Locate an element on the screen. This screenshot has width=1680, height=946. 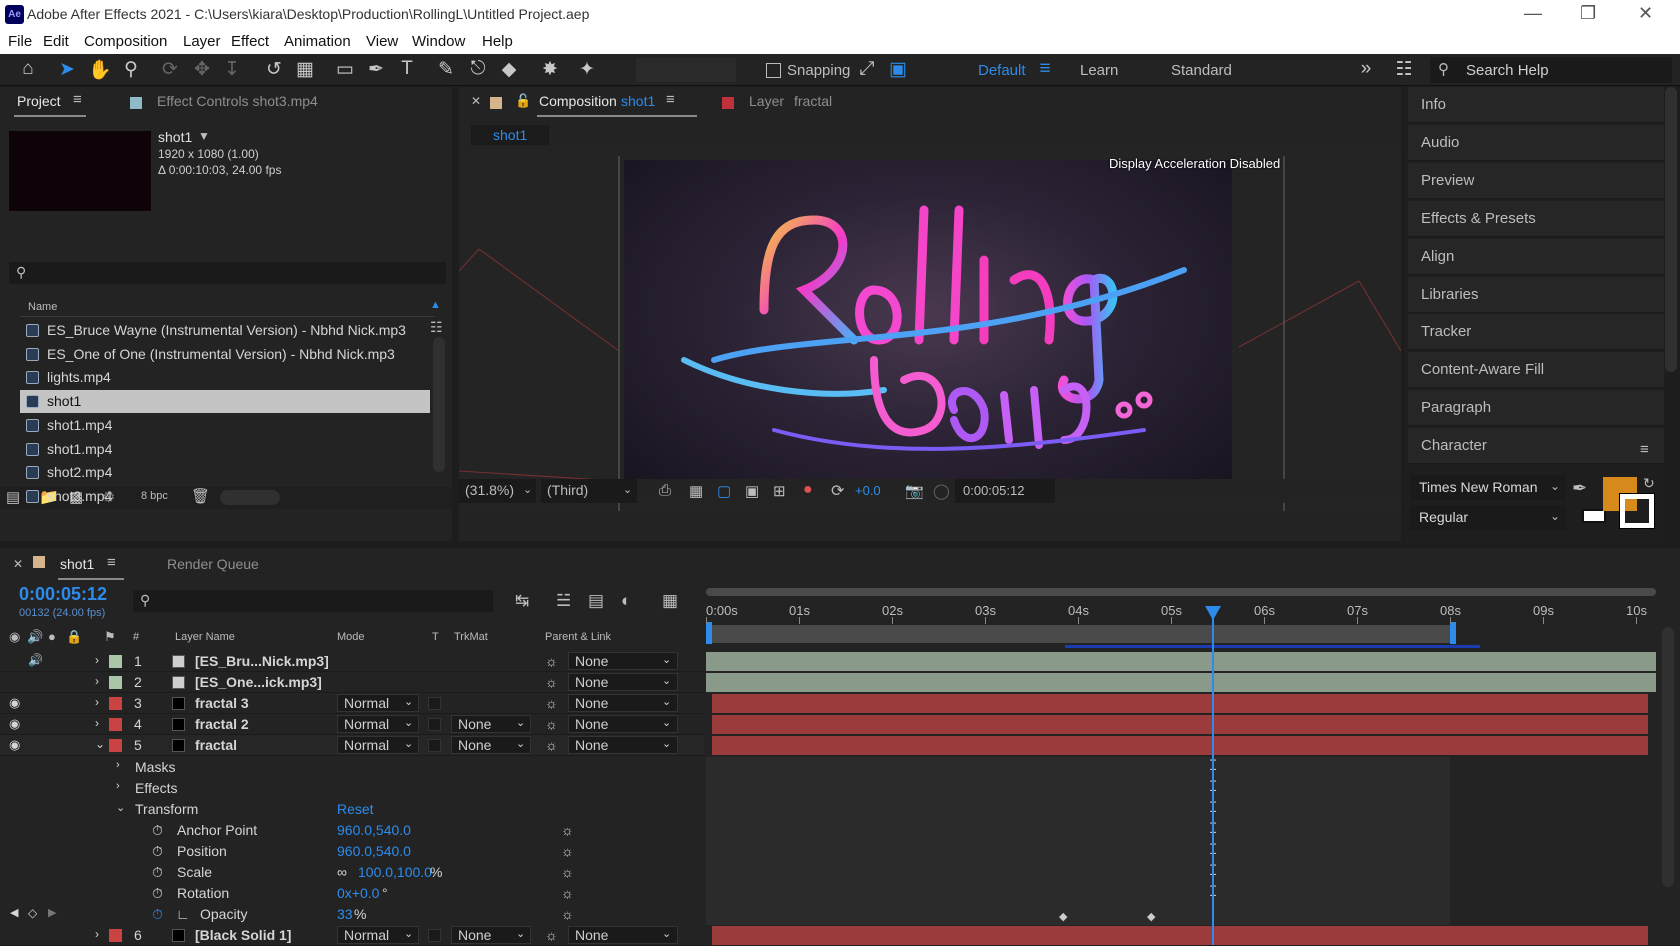
chevron-down-icon: ⌄ is located at coordinates (1556, 487).